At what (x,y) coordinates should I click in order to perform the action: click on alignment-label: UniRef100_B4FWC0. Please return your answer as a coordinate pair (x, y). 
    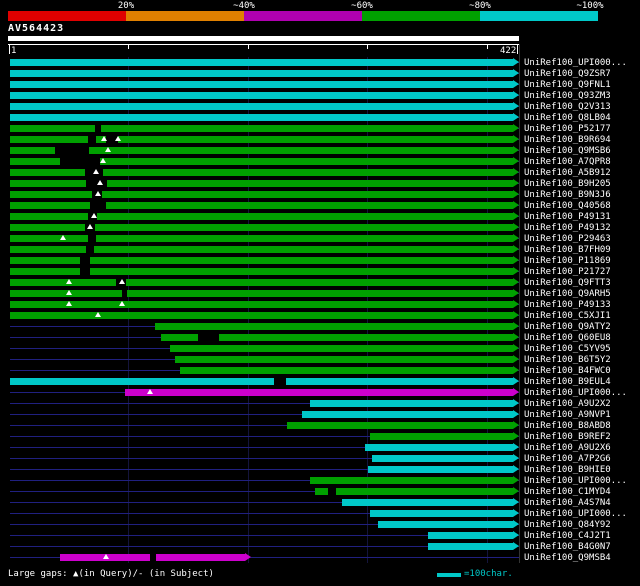
    Looking at the image, I should click on (567, 371).